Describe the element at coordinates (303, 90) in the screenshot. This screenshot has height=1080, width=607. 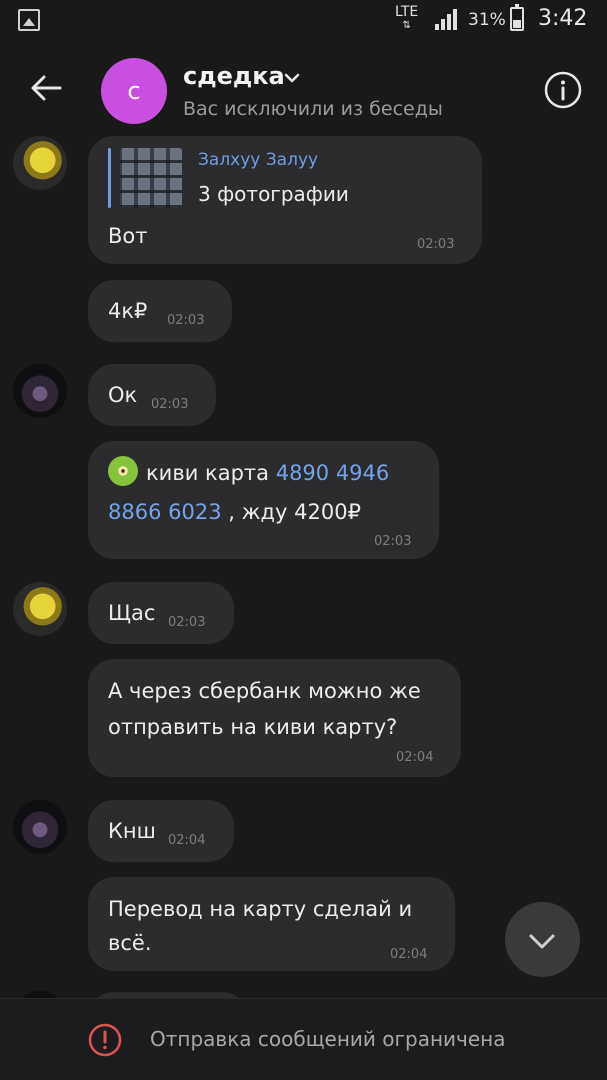
I see `chat-header: с сдедка Вас исключили из беседы` at that location.